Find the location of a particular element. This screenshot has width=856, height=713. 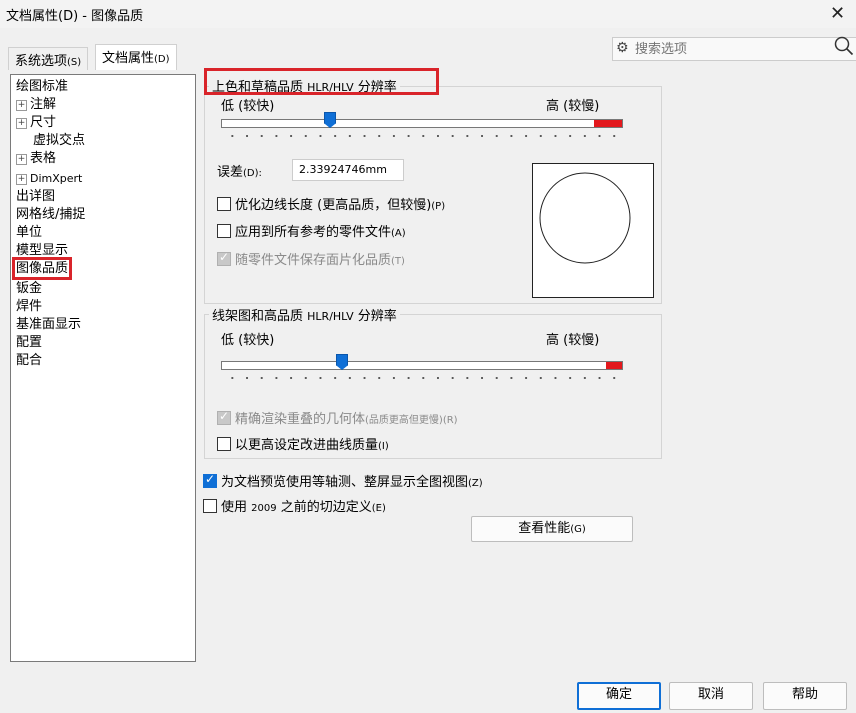

tree-item: 基准面显示 is located at coordinates (48, 325).